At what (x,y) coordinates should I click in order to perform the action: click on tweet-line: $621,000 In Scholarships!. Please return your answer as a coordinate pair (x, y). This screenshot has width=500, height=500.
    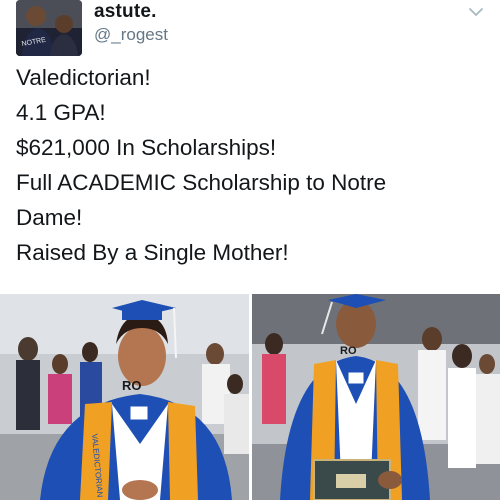
    Looking at the image, I should click on (146, 147).